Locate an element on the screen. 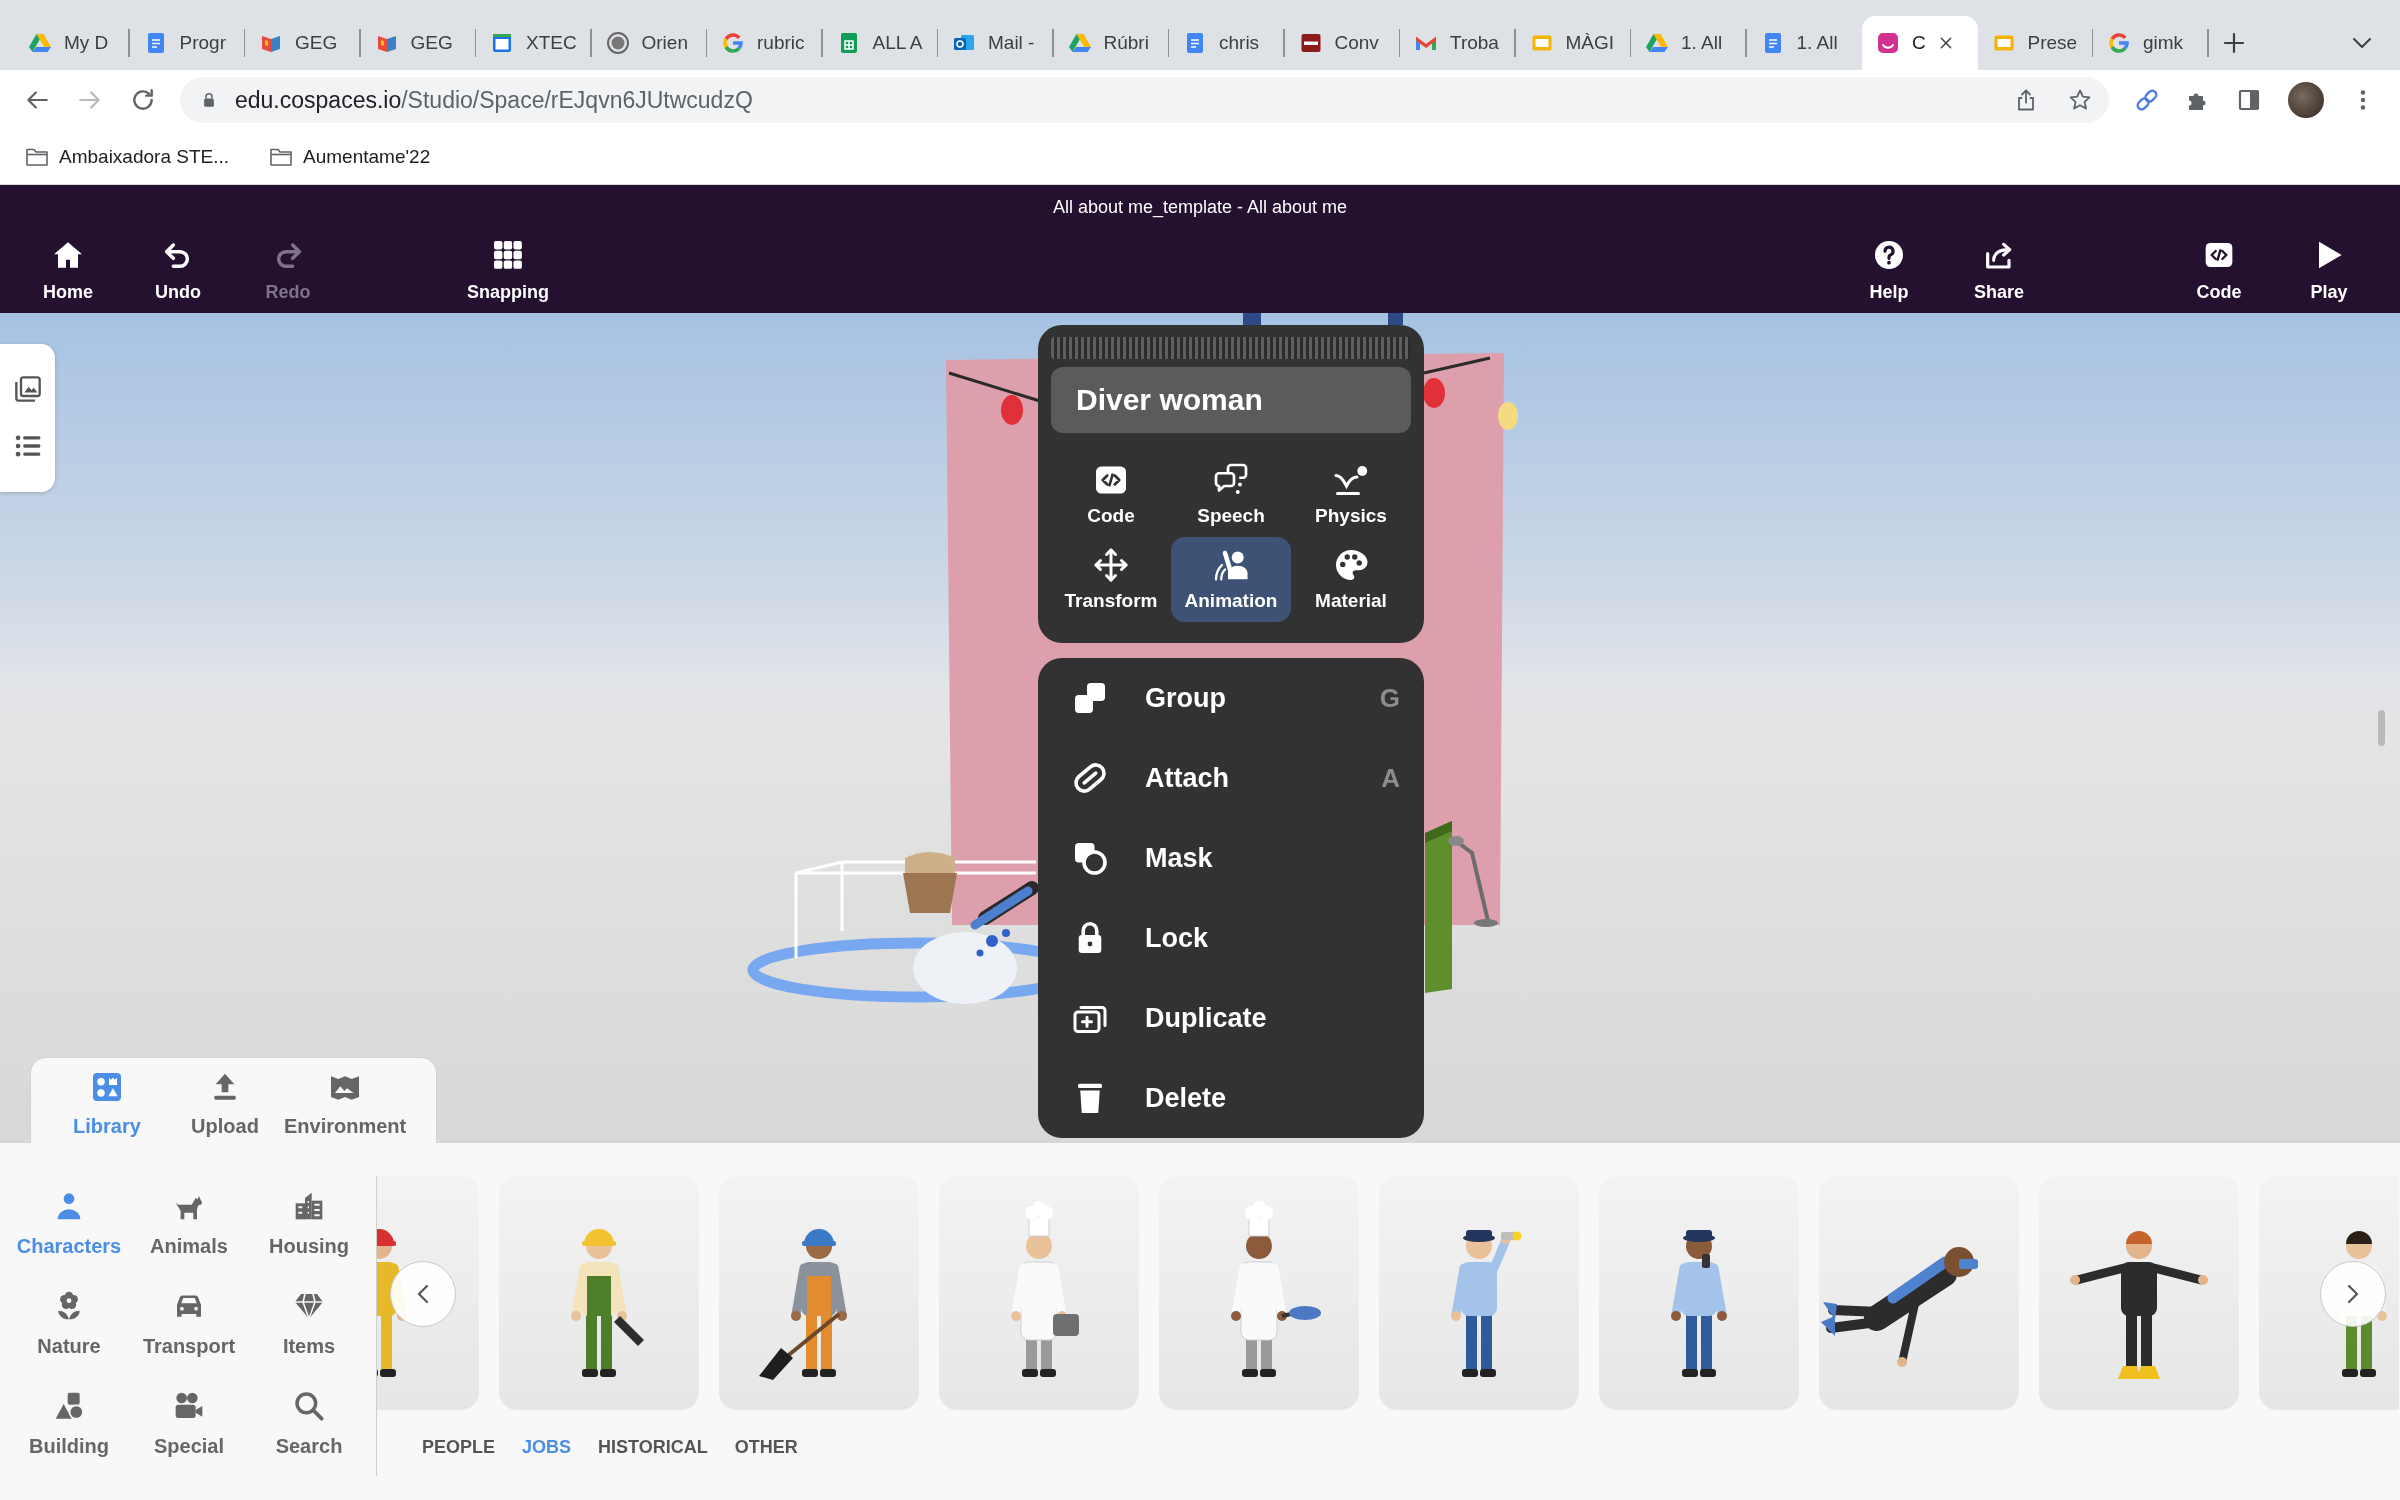  share-button: Share is located at coordinates (1999, 266).